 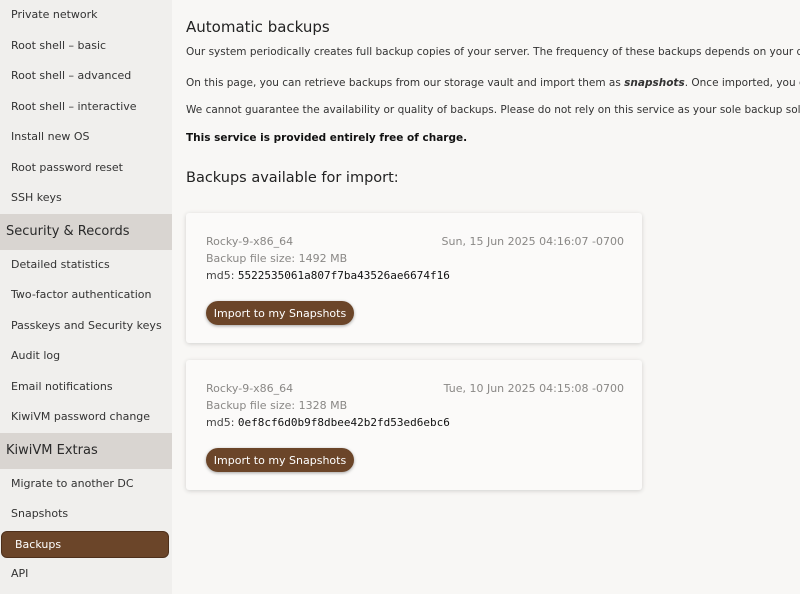 What do you see at coordinates (258, 27) in the screenshot?
I see `page-title: Automatic backups` at bounding box center [258, 27].